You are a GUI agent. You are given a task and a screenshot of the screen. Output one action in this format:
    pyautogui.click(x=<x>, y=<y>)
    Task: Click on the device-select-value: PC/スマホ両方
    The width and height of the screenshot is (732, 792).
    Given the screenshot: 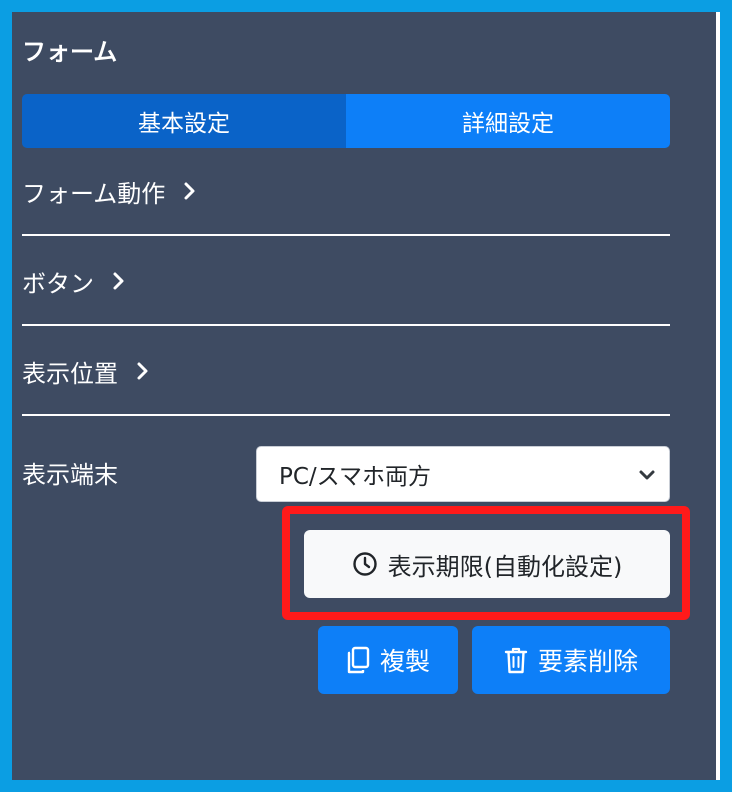 What is the action you would take?
    pyautogui.click(x=355, y=477)
    